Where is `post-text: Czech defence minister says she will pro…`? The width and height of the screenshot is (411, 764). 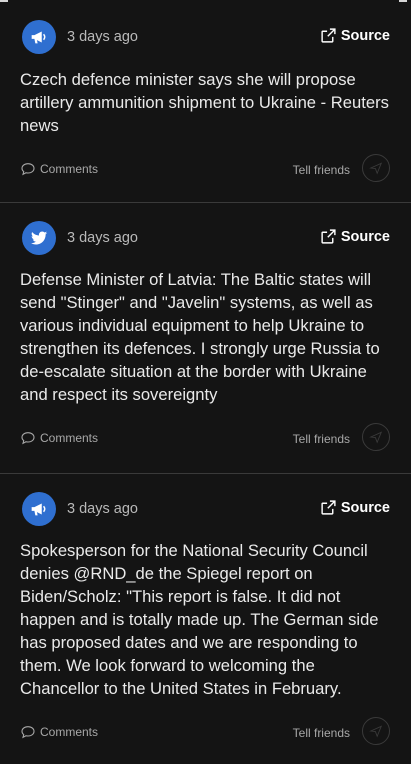
post-text: Czech defence minister says she will pro… is located at coordinates (204, 102).